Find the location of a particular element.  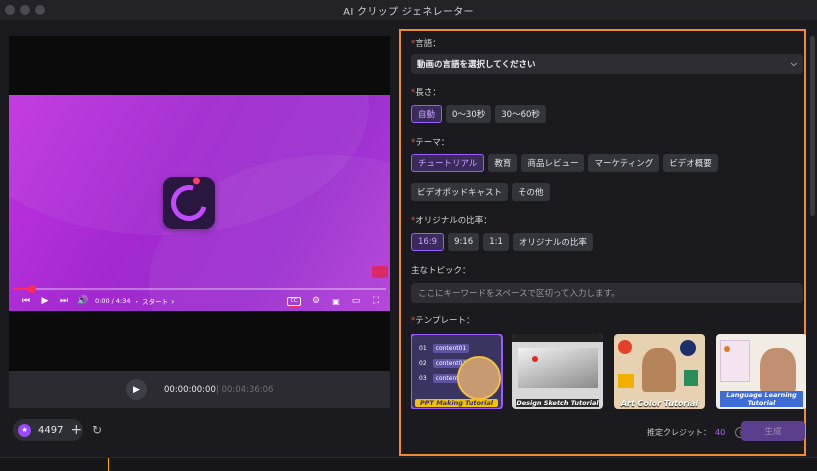

estimated-credits: 推定クレジット： 40 ? is located at coordinates (697, 432).